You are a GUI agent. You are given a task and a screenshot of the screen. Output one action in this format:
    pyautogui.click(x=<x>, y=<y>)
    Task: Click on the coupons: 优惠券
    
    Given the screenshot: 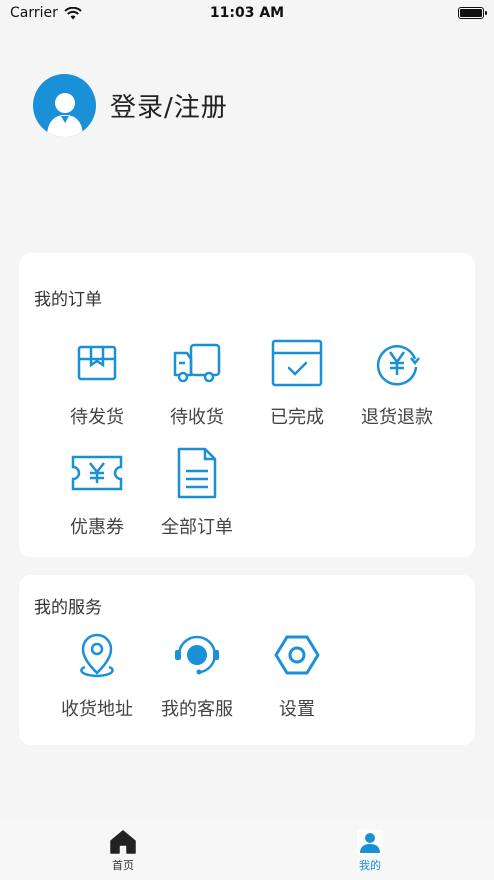 What is the action you would take?
    pyautogui.click(x=97, y=493)
    